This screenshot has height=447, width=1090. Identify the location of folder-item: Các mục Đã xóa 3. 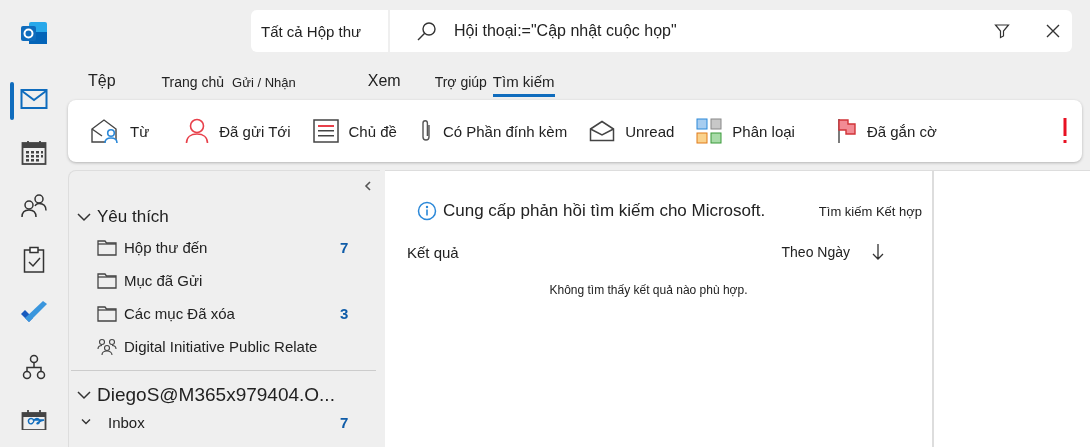
(224, 313).